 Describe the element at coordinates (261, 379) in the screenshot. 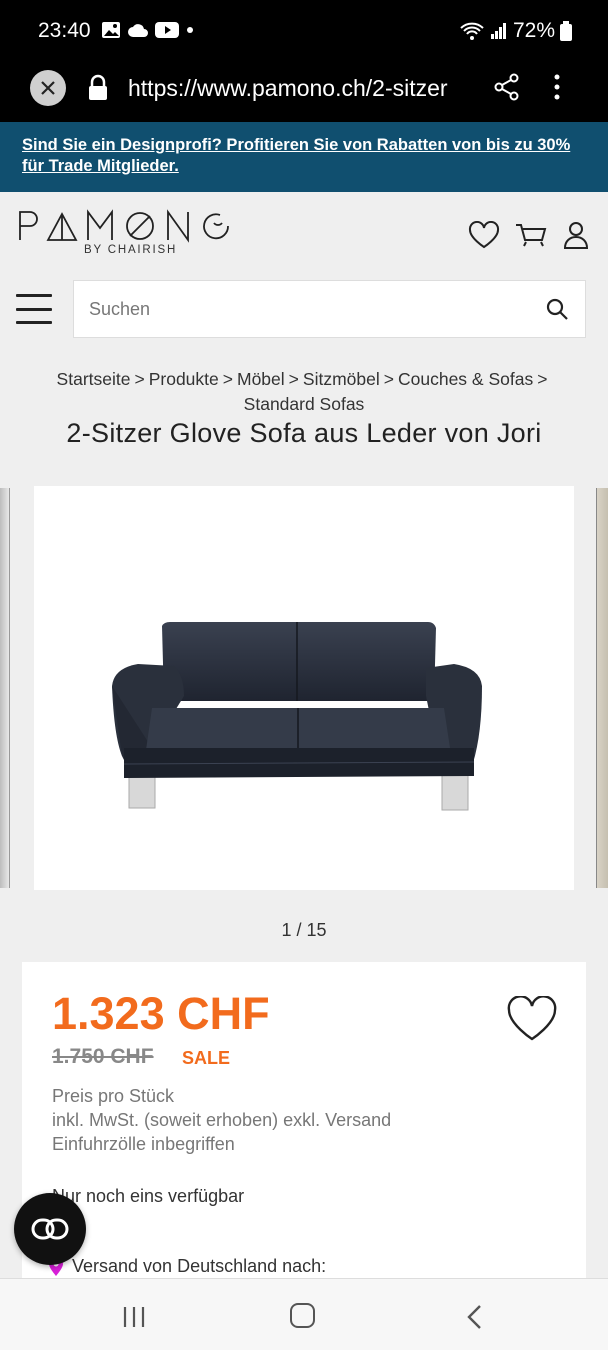

I see `breadcrumb-item-moebel: Möbel` at that location.